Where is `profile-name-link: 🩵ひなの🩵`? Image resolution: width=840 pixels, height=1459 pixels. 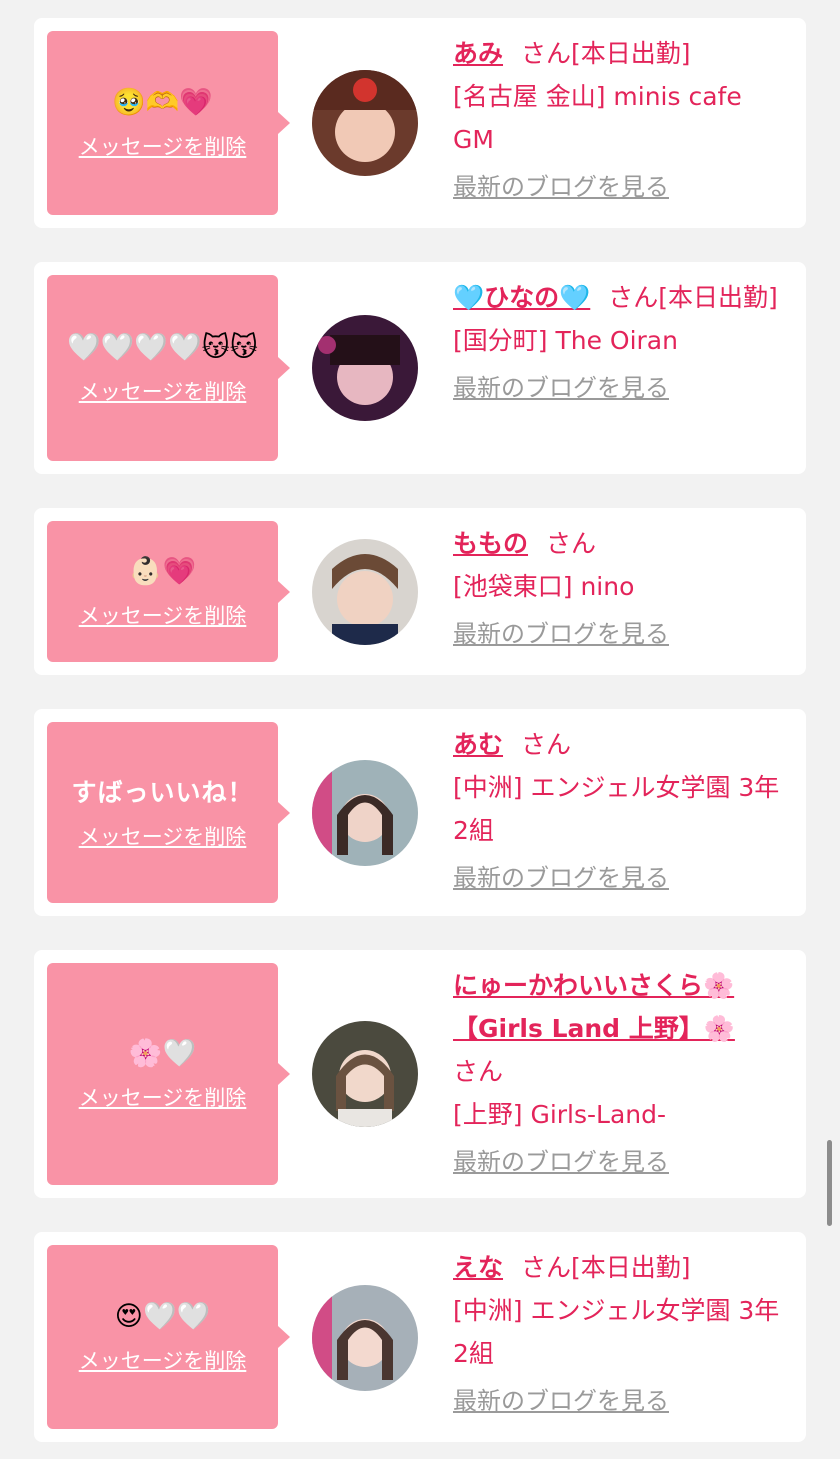 profile-name-link: 🩵ひなの🩵 is located at coordinates (521, 297).